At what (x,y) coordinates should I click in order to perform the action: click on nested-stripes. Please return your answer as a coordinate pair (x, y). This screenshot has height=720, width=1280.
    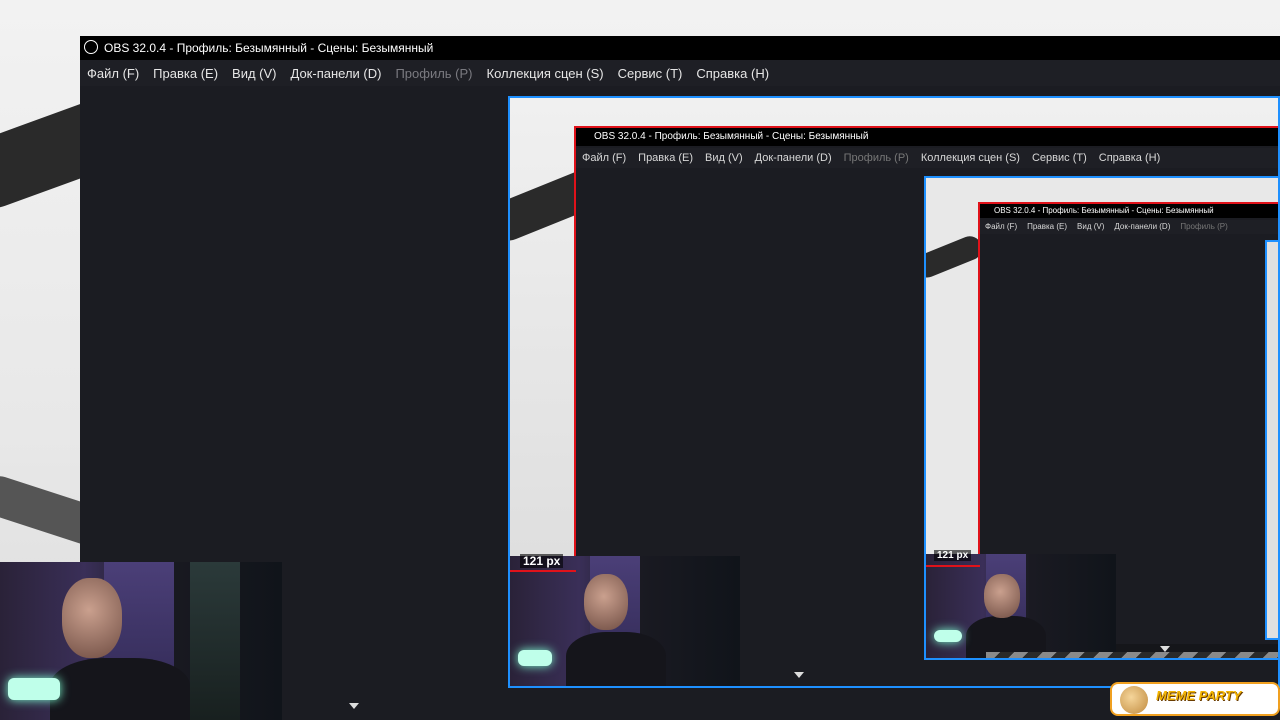
    Looking at the image, I should click on (1132, 655).